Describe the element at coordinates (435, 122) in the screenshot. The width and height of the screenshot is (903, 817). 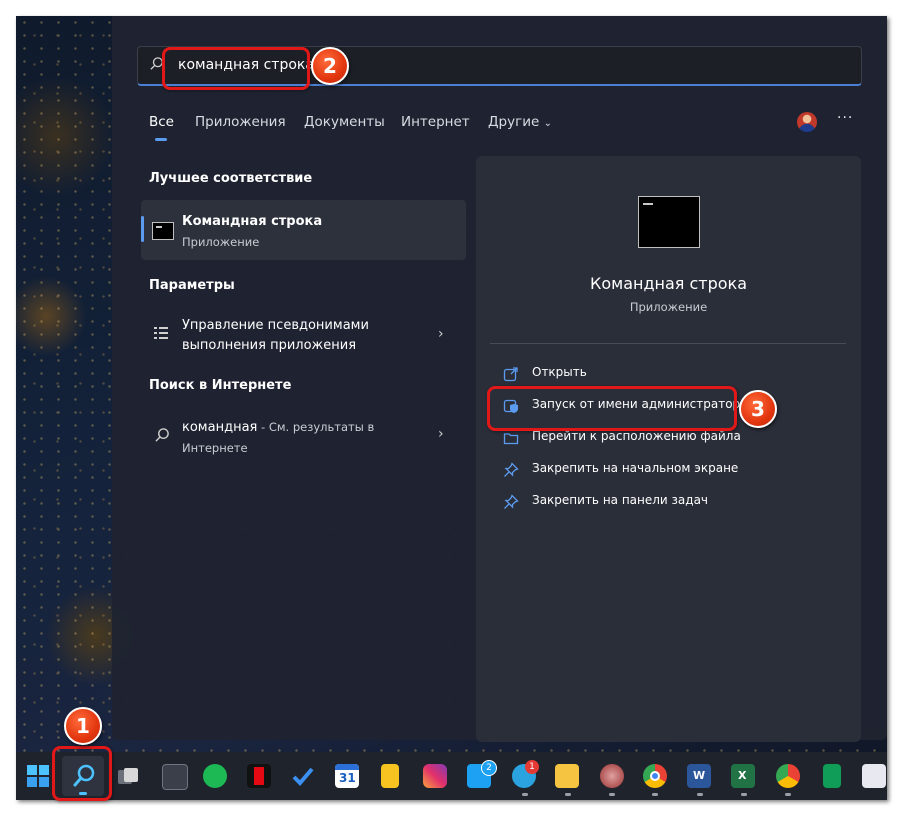
I see `tab-internet: Интернет` at that location.